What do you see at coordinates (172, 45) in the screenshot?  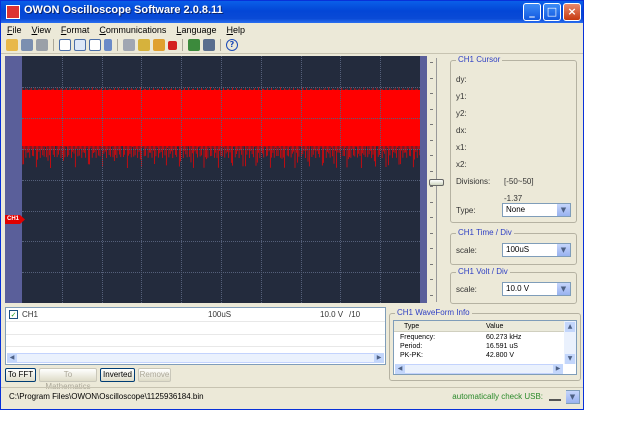 I see `stop-icon` at bounding box center [172, 45].